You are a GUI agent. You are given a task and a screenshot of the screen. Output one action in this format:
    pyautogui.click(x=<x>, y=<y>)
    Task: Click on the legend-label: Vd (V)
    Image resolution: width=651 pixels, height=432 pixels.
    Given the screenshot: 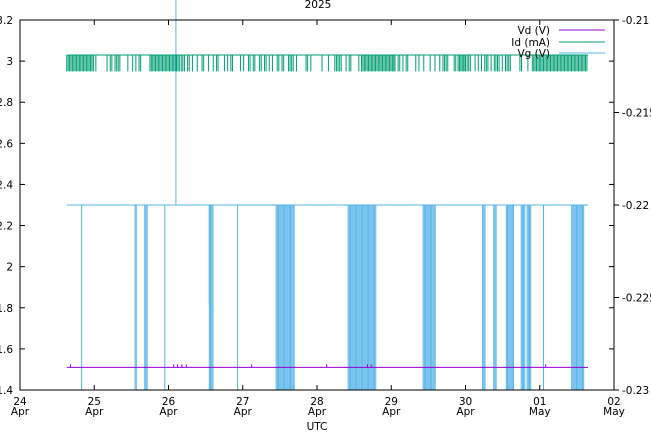 What is the action you would take?
    pyautogui.click(x=533, y=31)
    